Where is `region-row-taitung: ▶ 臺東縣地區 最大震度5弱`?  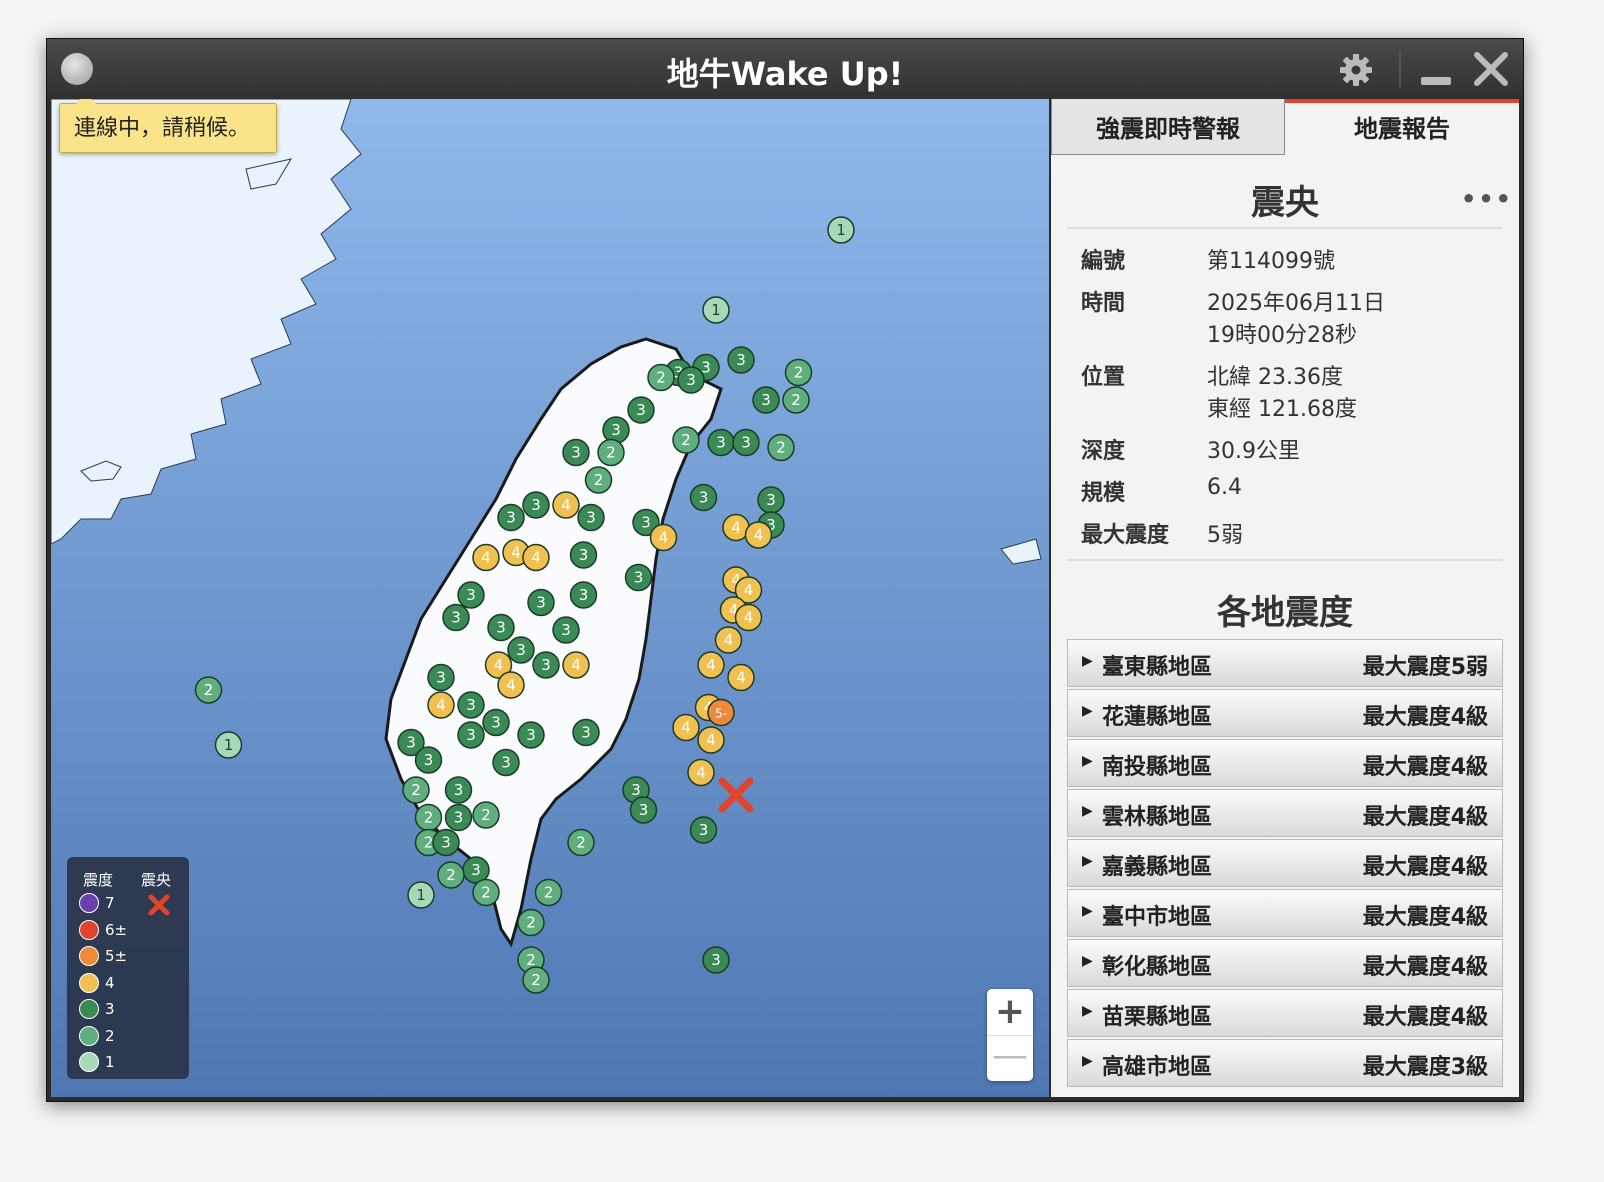
region-row-taitung: ▶ 臺東縣地區 最大震度5弱 is located at coordinates (1285, 663).